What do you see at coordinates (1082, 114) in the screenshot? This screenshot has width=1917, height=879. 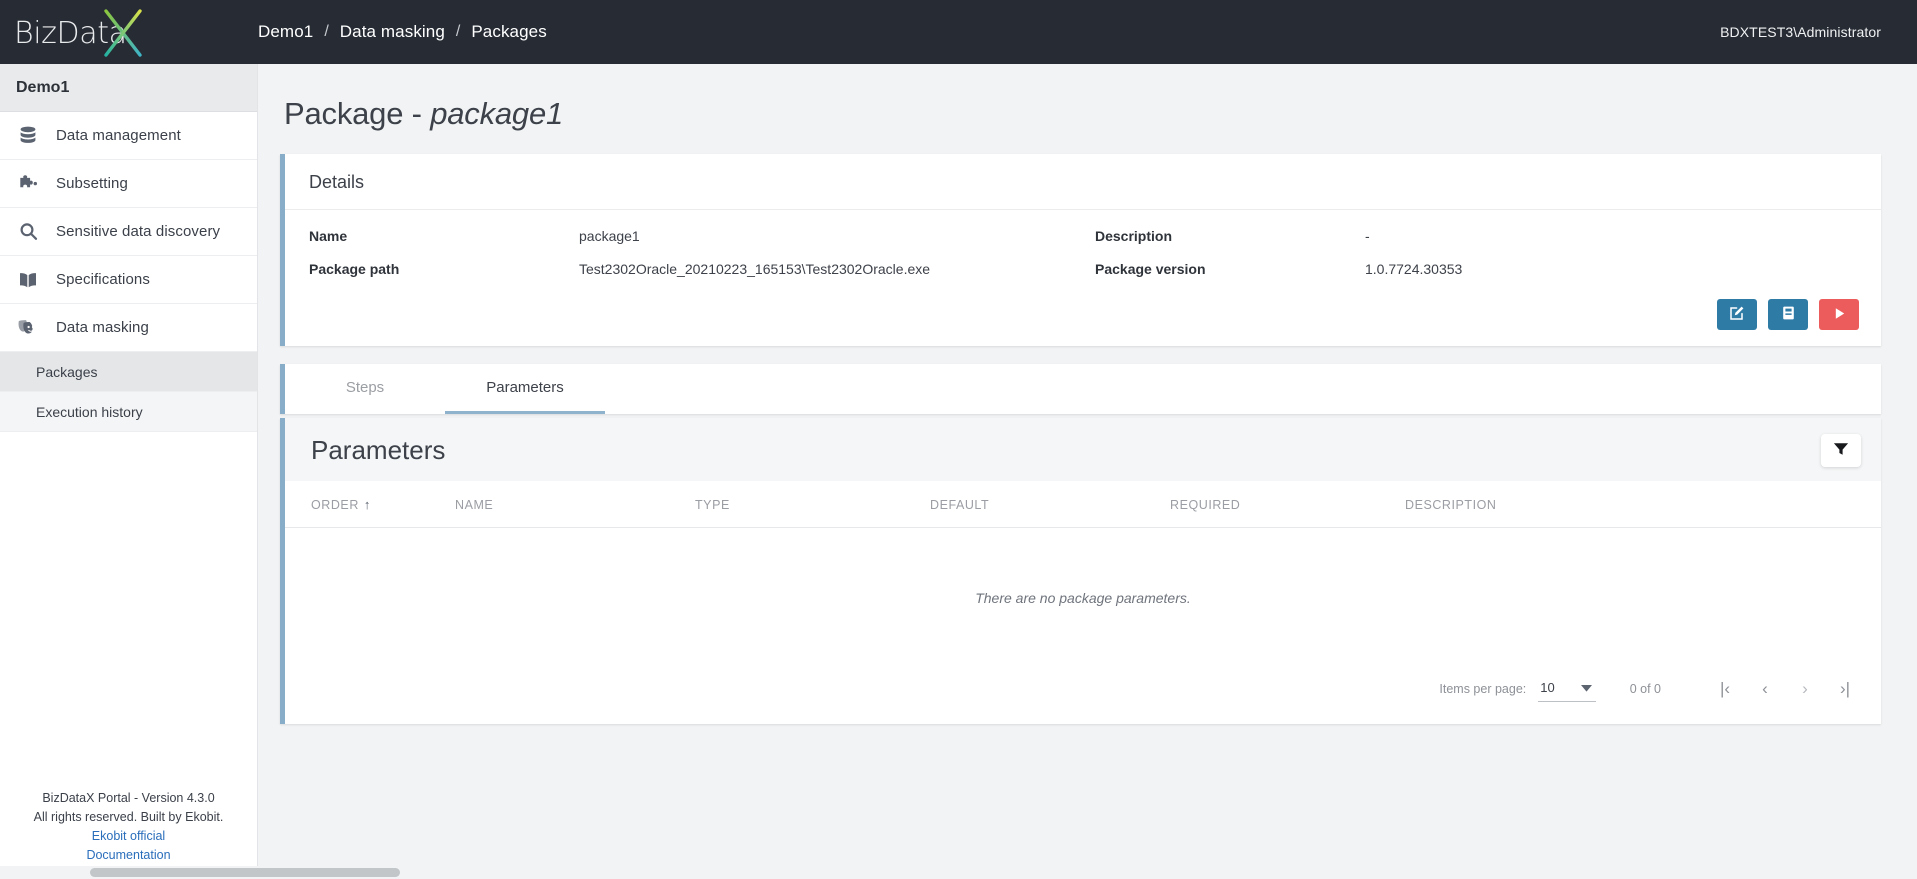 I see `page-title: Package - package1` at bounding box center [1082, 114].